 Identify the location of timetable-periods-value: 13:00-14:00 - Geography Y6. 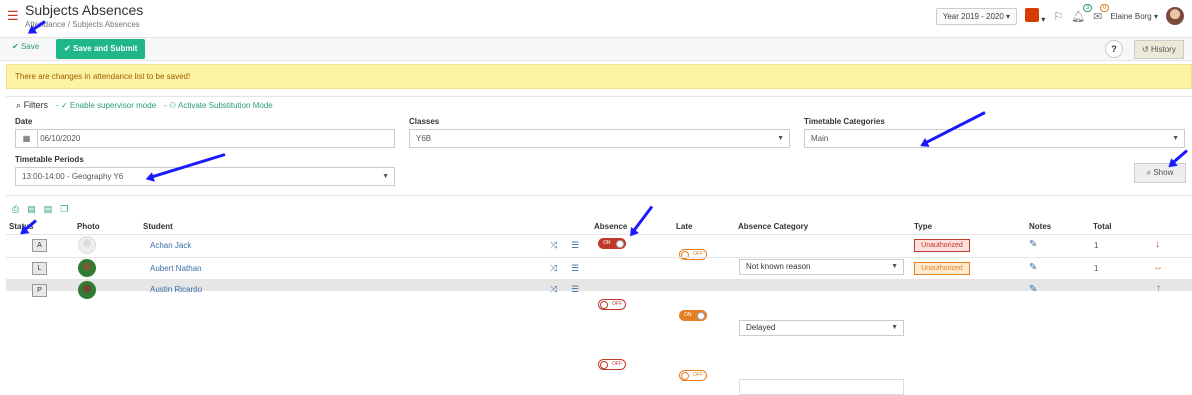
(73, 176).